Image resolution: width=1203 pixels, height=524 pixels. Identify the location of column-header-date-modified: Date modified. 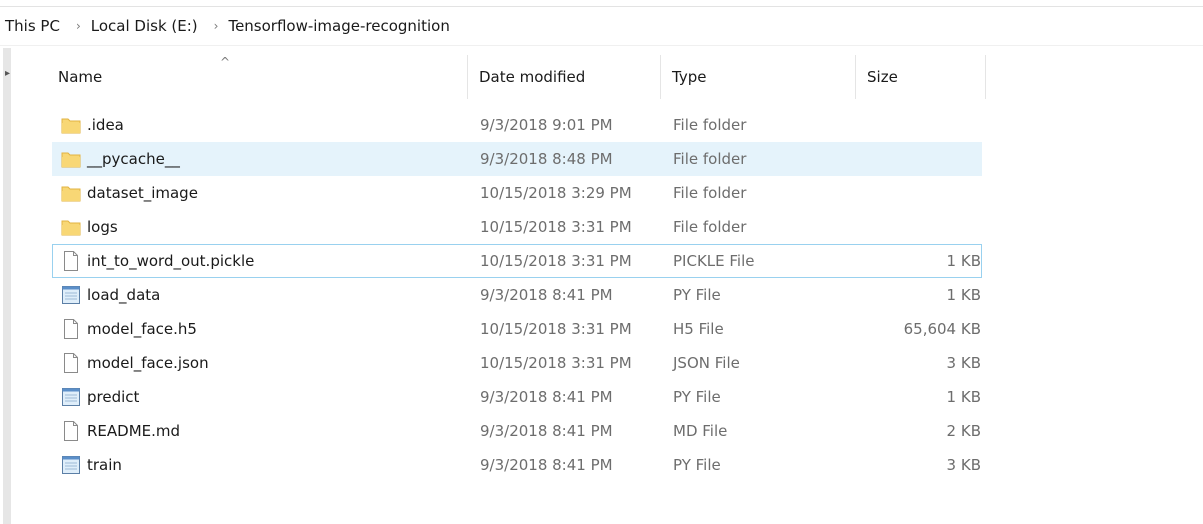
(564, 77).